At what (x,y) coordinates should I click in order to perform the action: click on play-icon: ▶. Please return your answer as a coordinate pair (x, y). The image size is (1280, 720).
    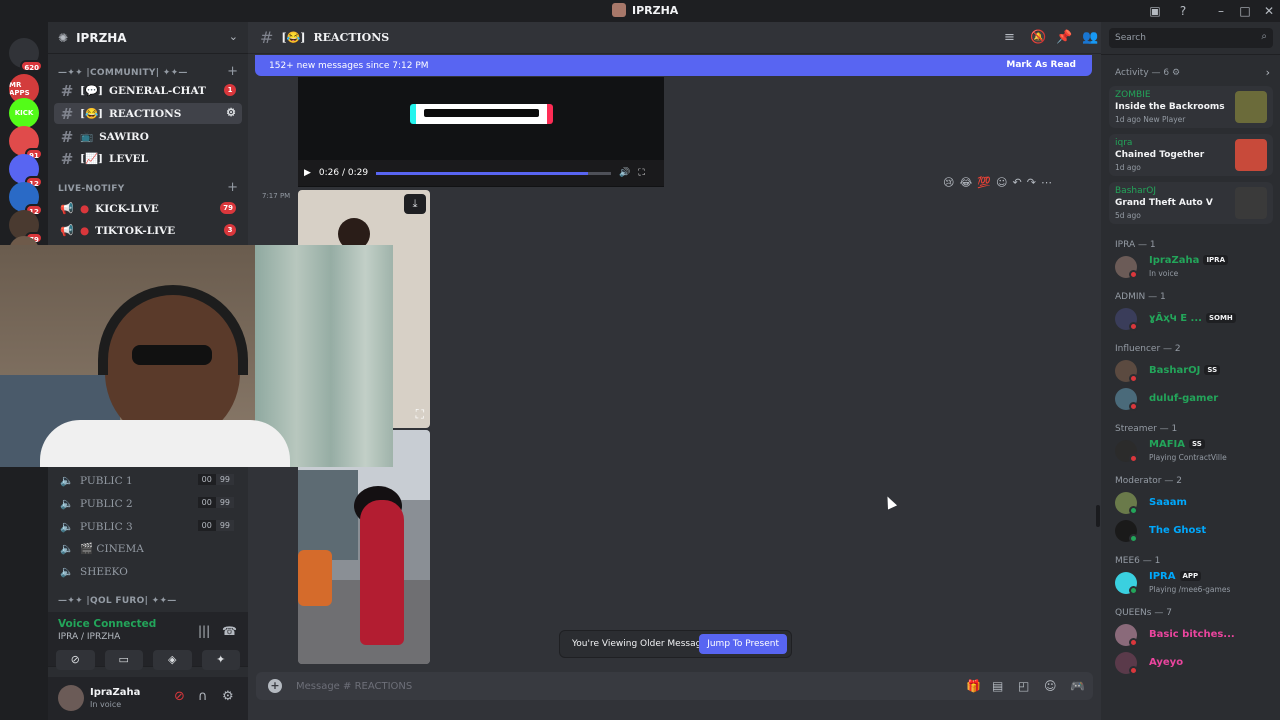
    Looking at the image, I should click on (307, 173).